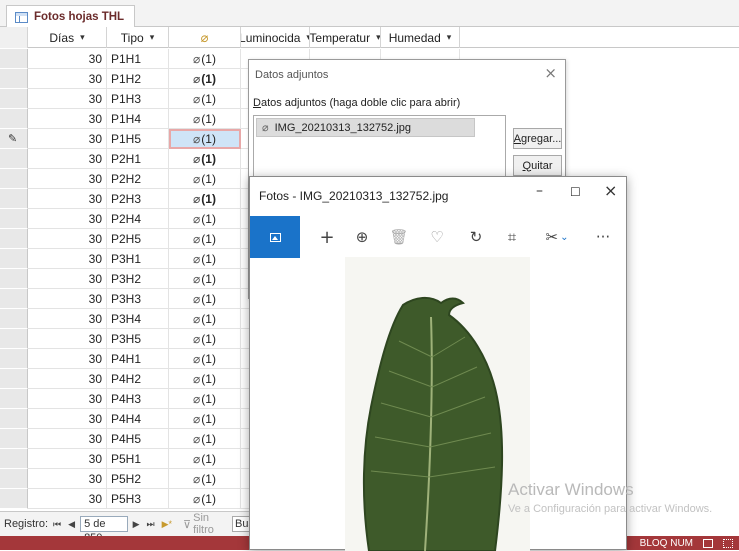 The image size is (739, 551). What do you see at coordinates (138, 239) in the screenshot?
I see `cell-tipo: P2H5` at bounding box center [138, 239].